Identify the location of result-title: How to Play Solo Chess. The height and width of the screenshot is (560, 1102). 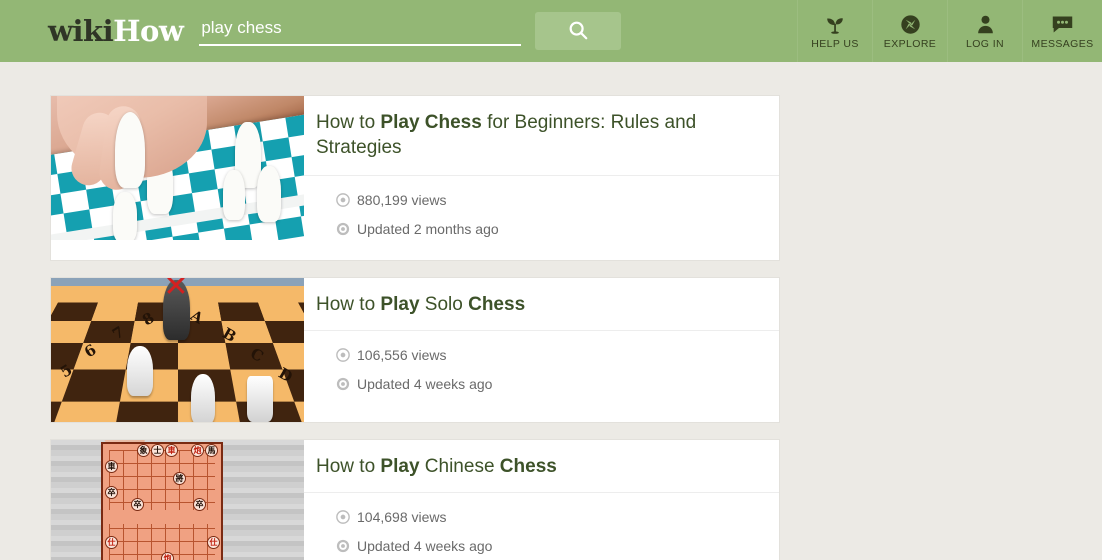
(541, 304).